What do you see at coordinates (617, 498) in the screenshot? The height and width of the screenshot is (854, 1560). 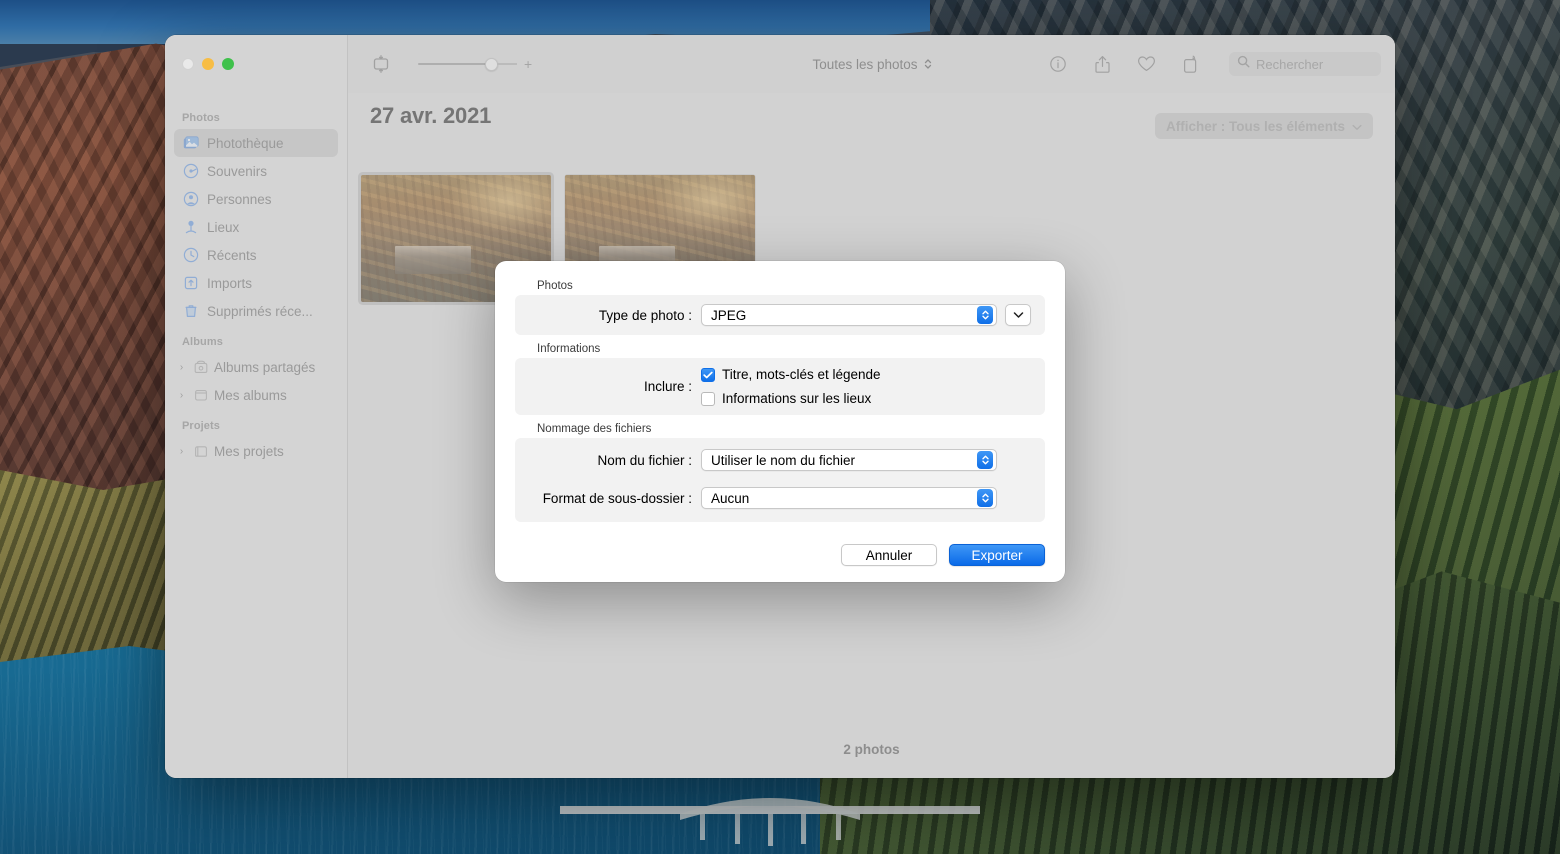 I see `subfolder-format-label: Format de sous-dossier :` at bounding box center [617, 498].